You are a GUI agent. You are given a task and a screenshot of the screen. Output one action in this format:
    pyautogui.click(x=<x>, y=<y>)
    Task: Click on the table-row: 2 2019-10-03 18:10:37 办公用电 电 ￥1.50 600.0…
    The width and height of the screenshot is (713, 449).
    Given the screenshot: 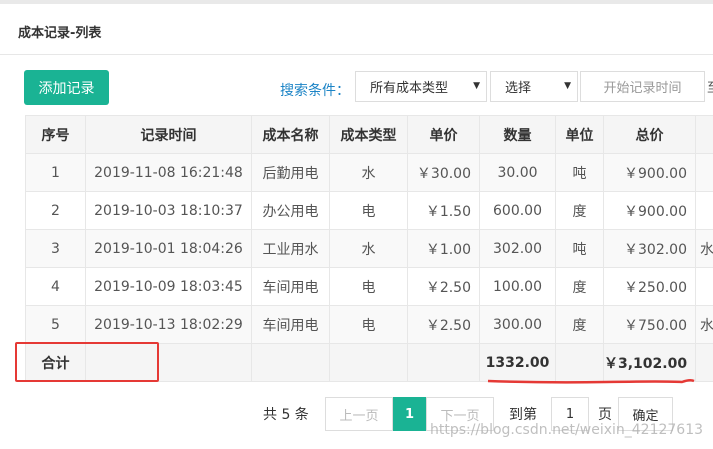 What is the action you would take?
    pyautogui.click(x=369, y=210)
    